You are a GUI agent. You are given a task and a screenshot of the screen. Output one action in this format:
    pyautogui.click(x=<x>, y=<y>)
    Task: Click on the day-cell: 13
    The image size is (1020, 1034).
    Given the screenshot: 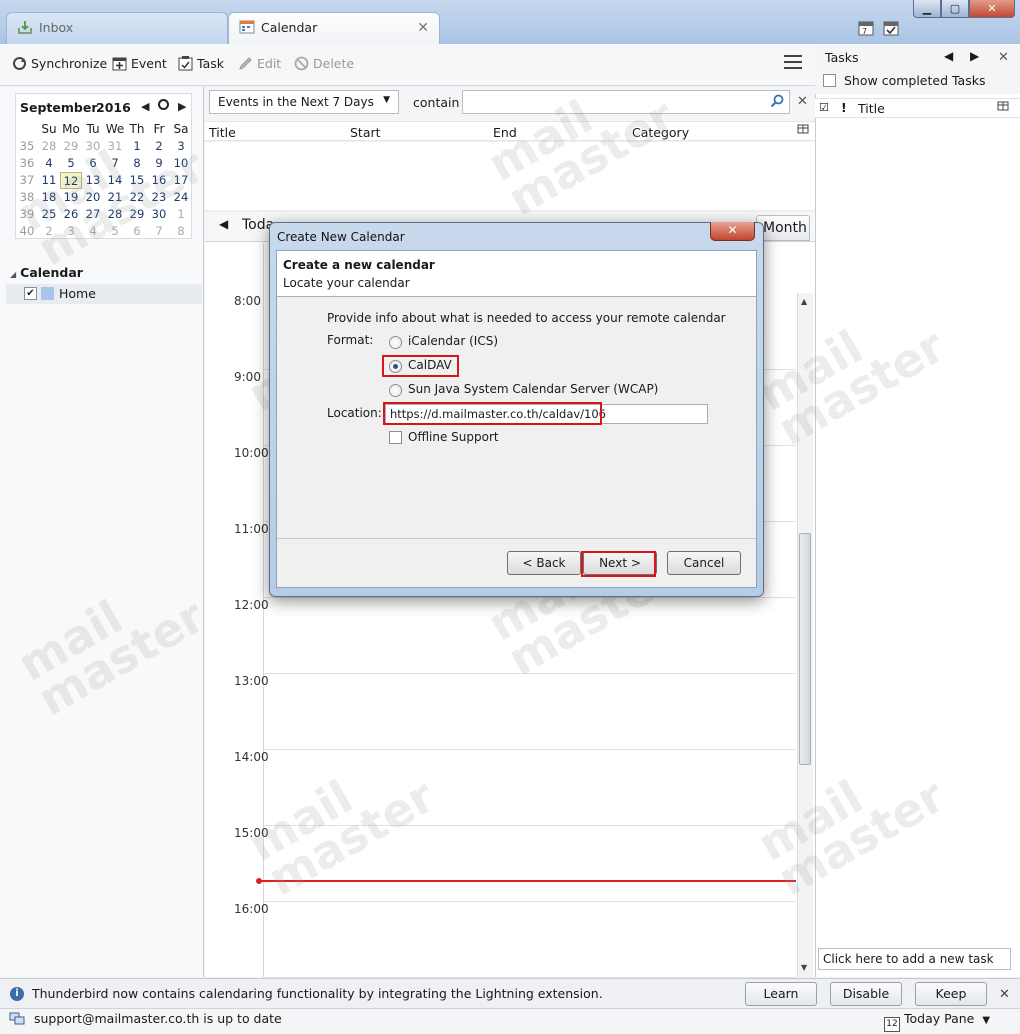 What is the action you would take?
    pyautogui.click(x=93, y=180)
    